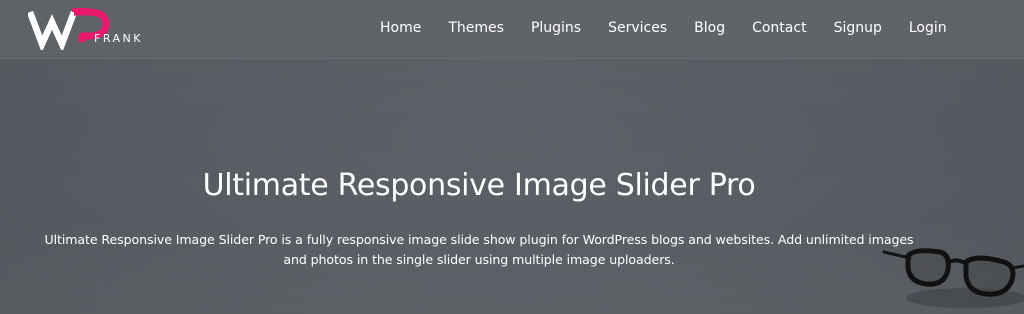 The width and height of the screenshot is (1024, 314). I want to click on nav-themes: Themes, so click(476, 28).